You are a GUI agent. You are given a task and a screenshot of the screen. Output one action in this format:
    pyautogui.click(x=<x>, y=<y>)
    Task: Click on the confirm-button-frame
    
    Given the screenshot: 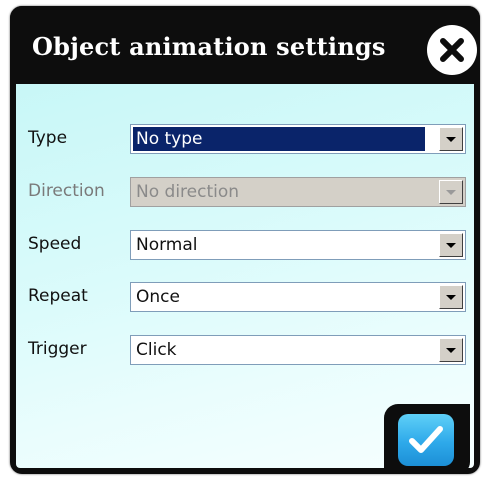 What is the action you would take?
    pyautogui.click(x=427, y=439)
    